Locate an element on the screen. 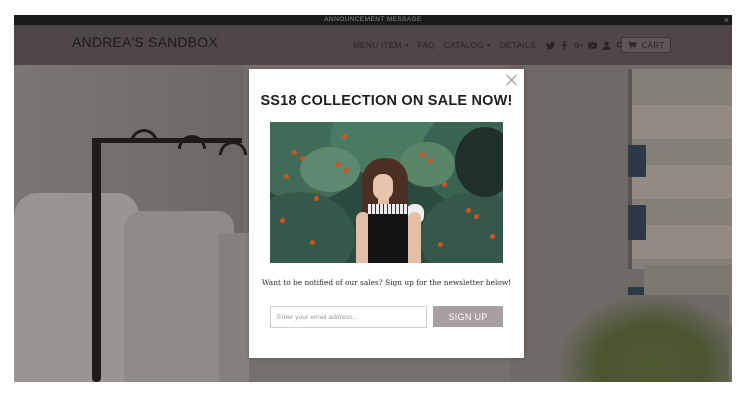  twitter-icon is located at coordinates (550, 45).